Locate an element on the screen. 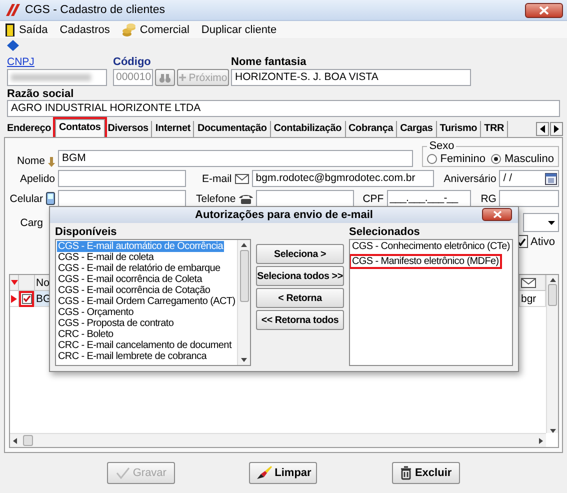 Image resolution: width=567 pixels, height=493 pixels. sort-down-icon is located at coordinates (51, 162).